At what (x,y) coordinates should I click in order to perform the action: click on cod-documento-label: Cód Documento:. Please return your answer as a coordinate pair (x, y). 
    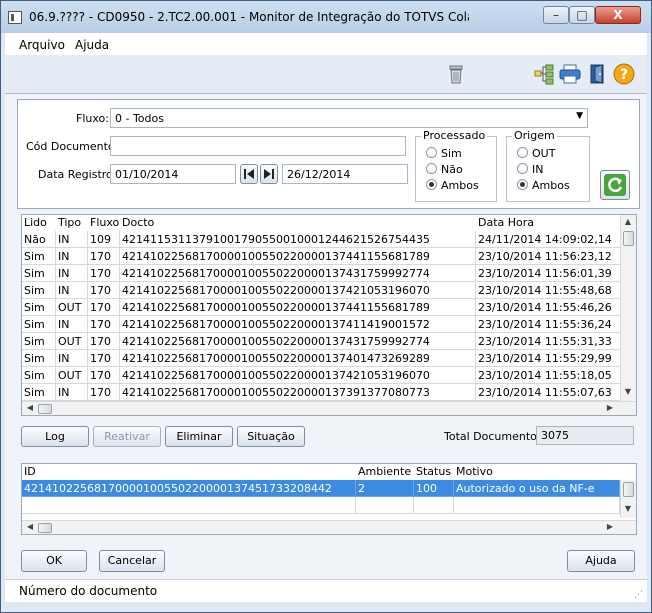
    Looking at the image, I should click on (72, 146).